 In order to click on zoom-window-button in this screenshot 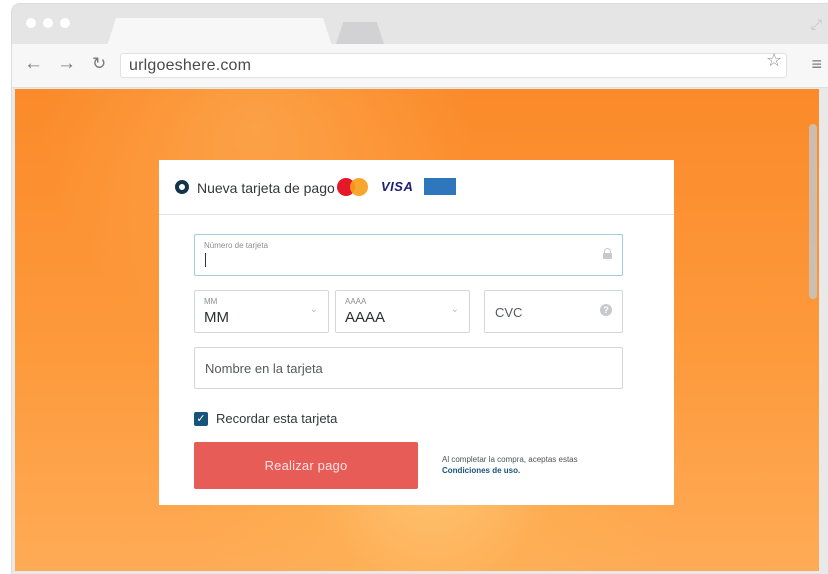, I will do `click(65, 23)`.